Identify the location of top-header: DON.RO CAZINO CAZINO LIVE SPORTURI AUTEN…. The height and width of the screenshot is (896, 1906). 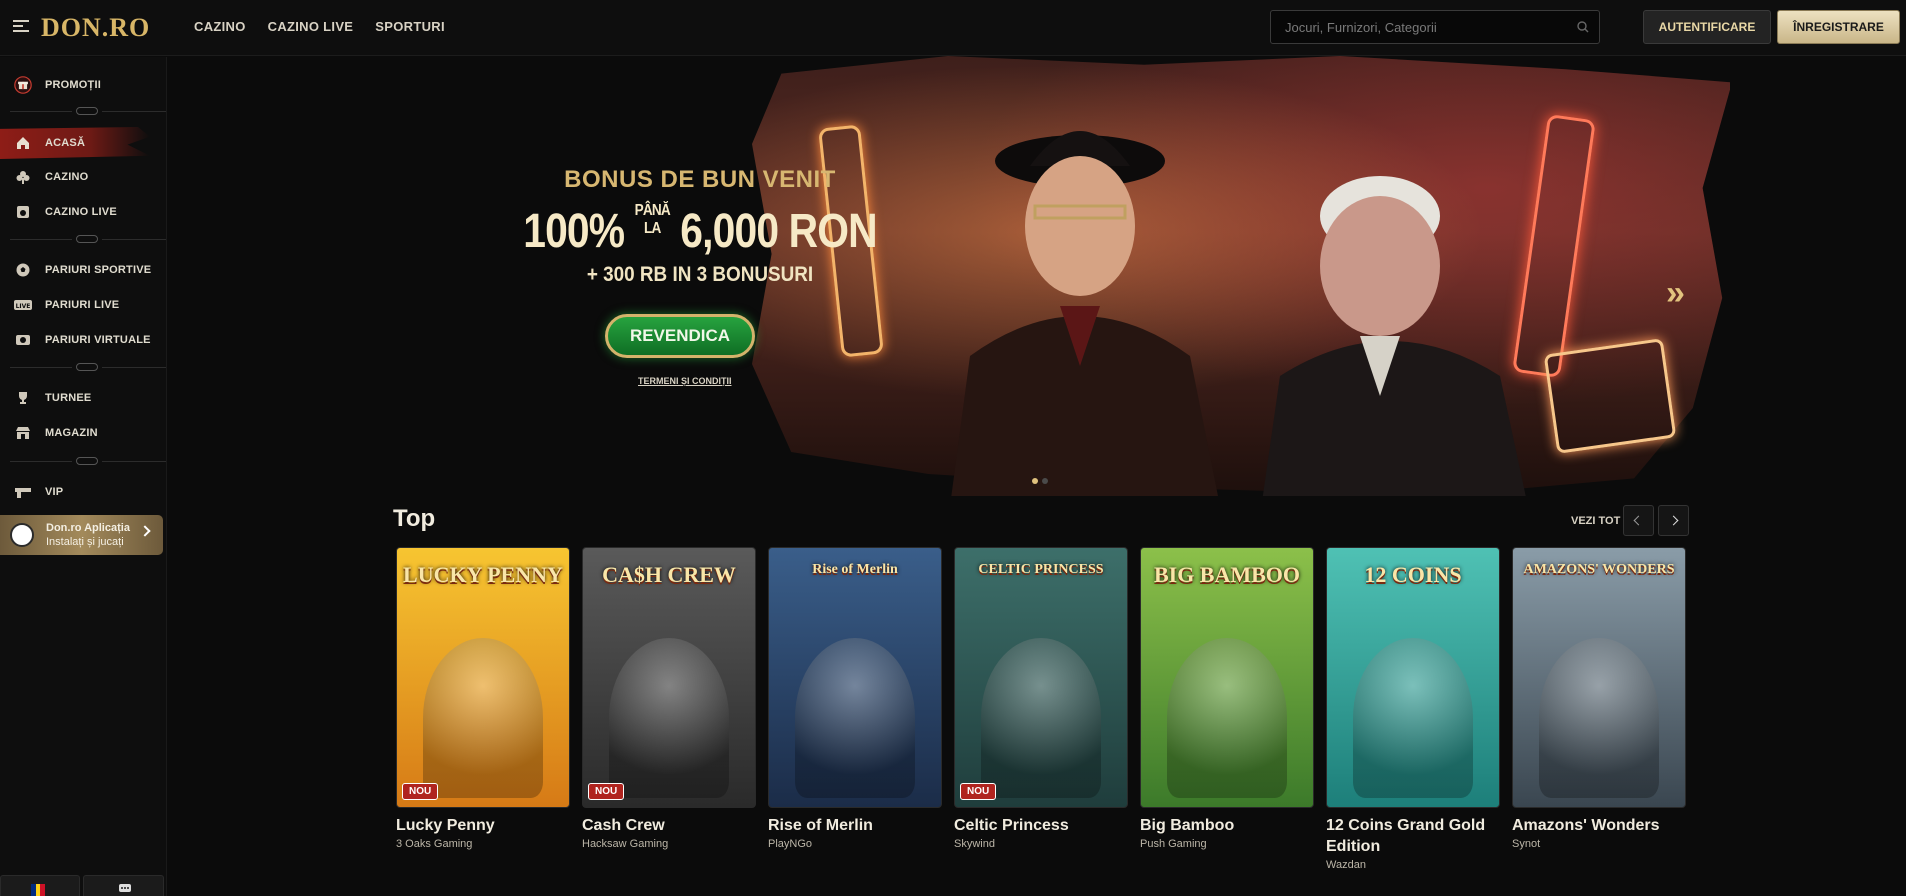
(953, 28).